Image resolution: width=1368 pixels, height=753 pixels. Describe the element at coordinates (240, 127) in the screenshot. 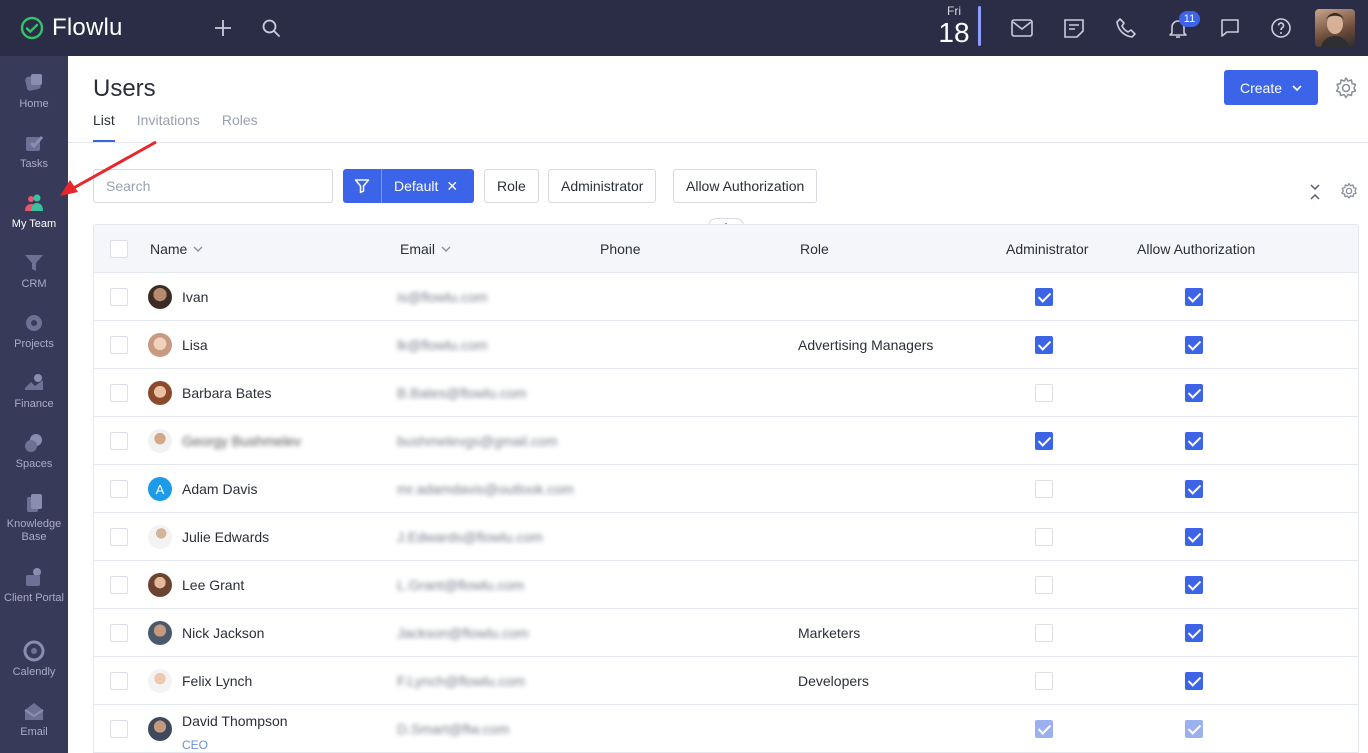

I see `tab-roles: Roles` at that location.